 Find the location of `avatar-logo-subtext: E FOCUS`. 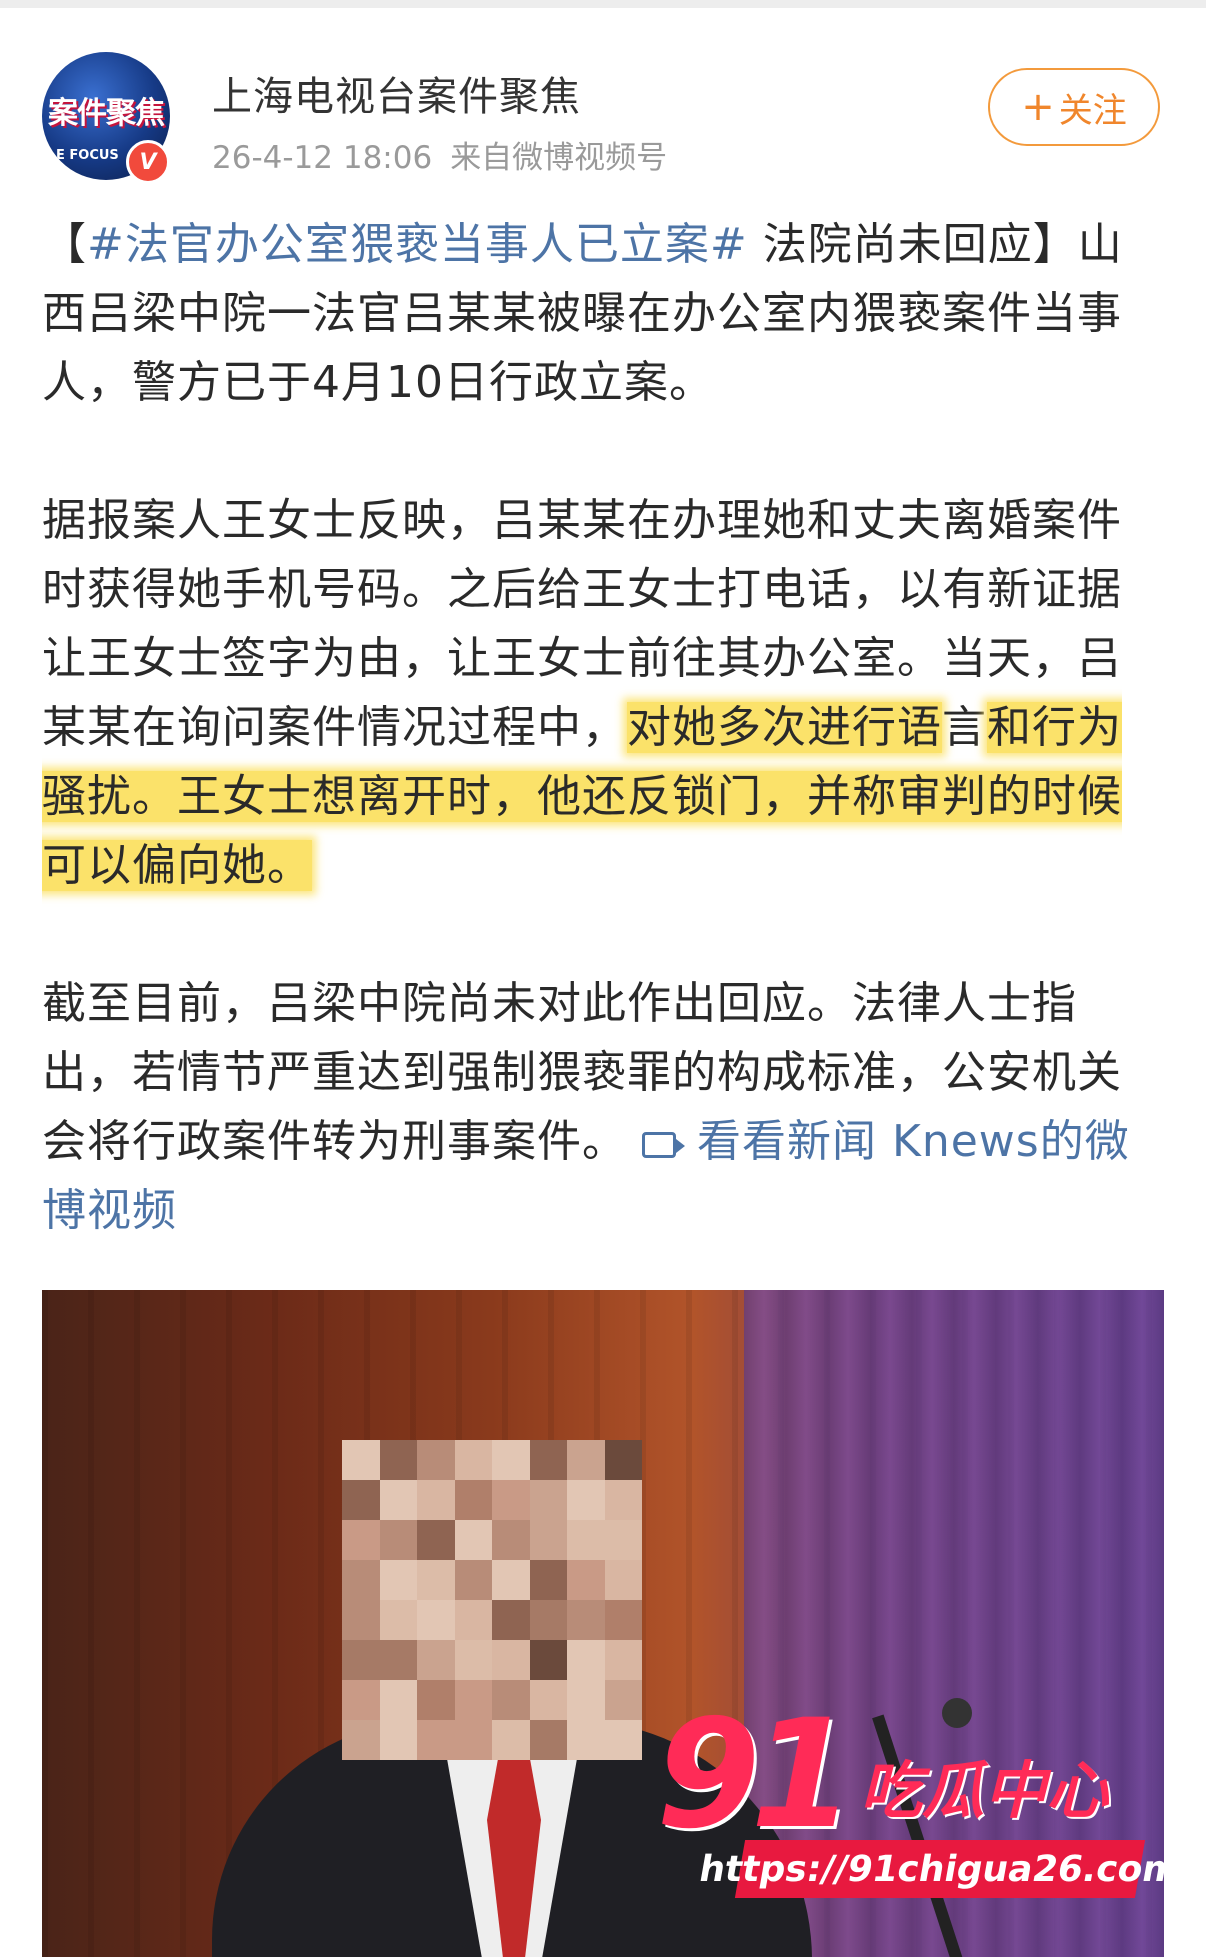

avatar-logo-subtext: E FOCUS is located at coordinates (87, 155).